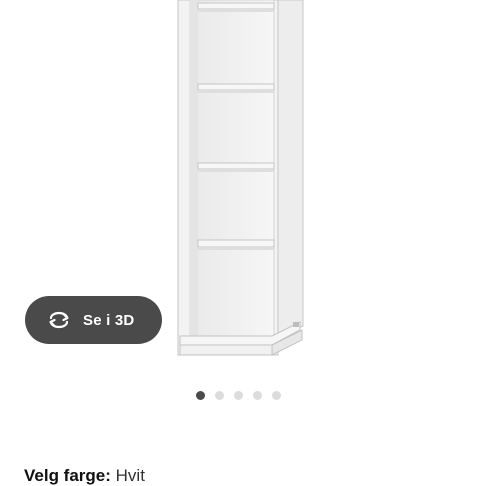  Describe the element at coordinates (67, 475) in the screenshot. I see `color-label: Velg farge:` at that location.